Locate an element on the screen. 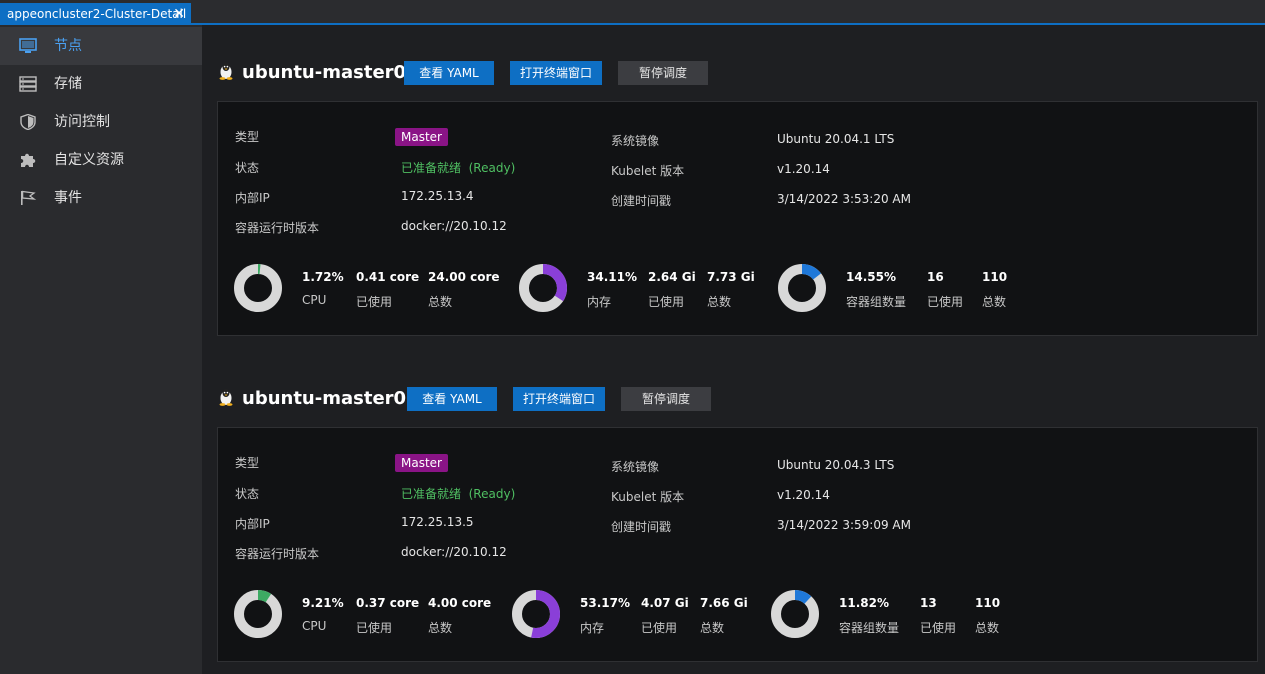  sidebar-item-custom-resources: 自定义资源 is located at coordinates (101, 160).